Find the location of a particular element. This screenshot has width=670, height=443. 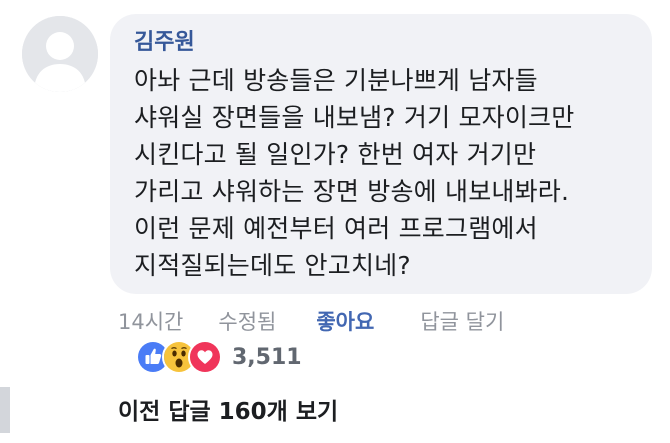

reaction-count: 3,511 is located at coordinates (267, 357).